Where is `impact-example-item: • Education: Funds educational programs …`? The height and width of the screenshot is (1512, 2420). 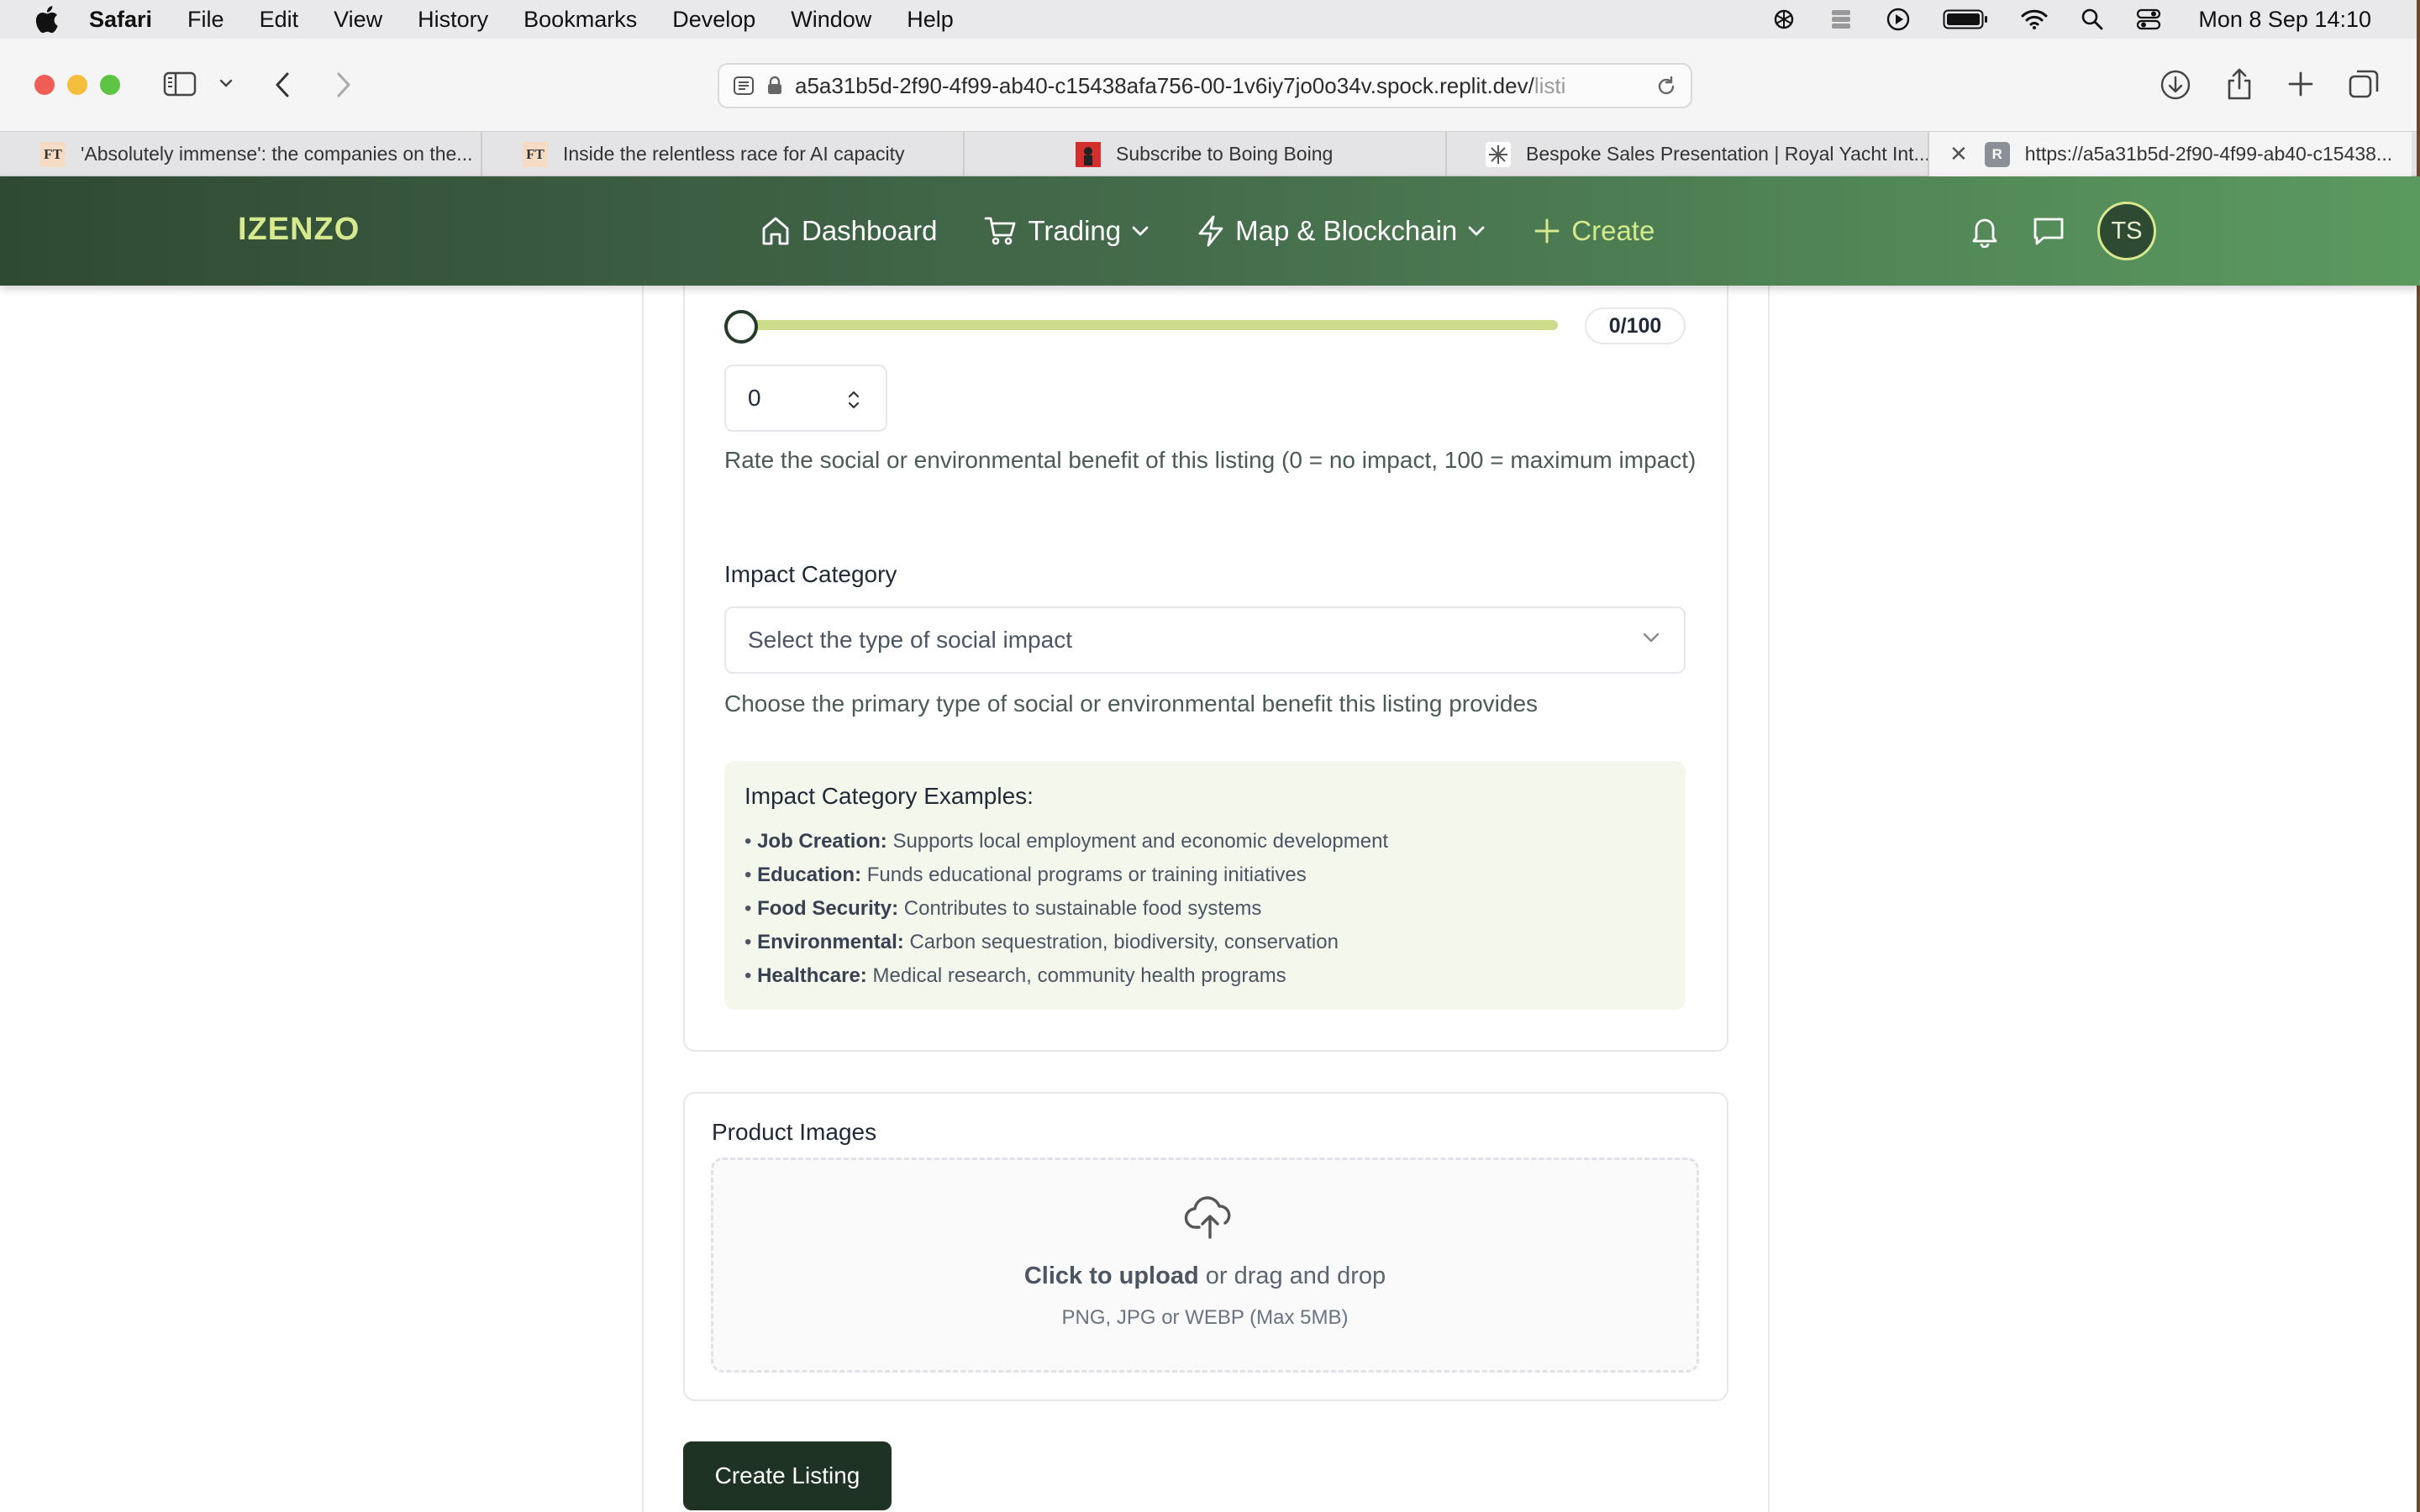 impact-example-item: • Education: Funds educational programs … is located at coordinates (1025, 875).